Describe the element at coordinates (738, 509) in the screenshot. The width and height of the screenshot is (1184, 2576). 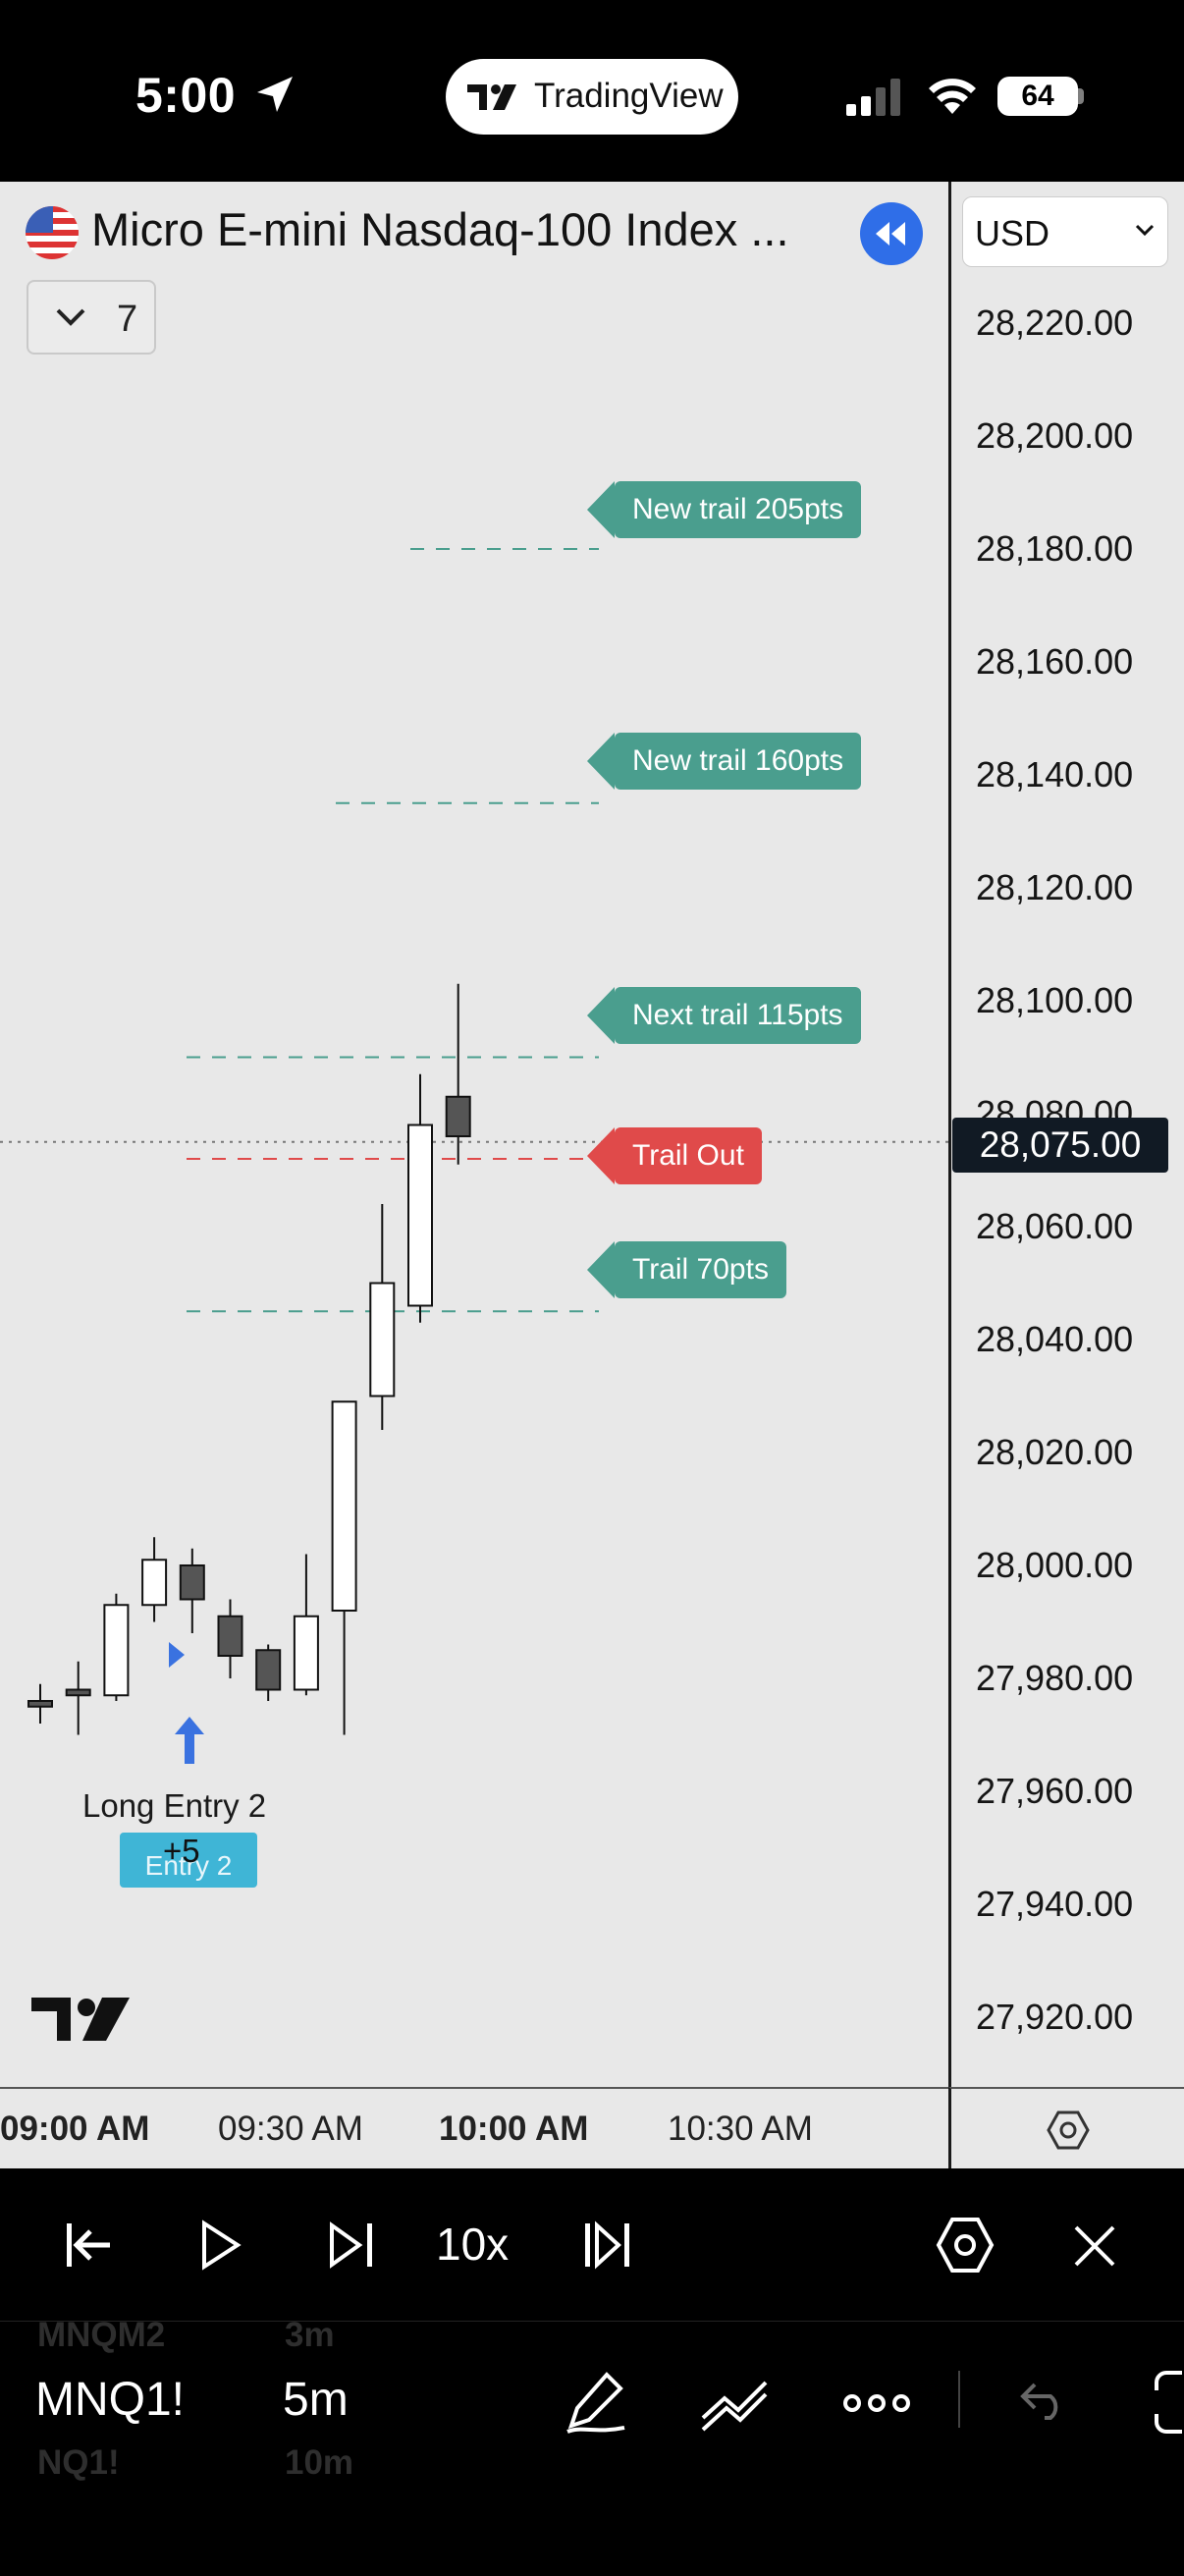
I see `new-trail-205-tag: New trail 205pts` at that location.